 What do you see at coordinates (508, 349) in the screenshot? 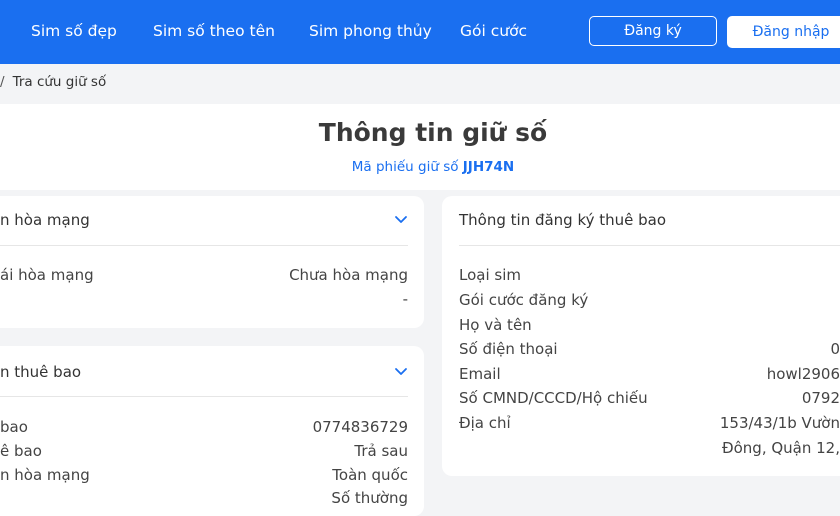
I see `phone-label: Số điện thoại` at bounding box center [508, 349].